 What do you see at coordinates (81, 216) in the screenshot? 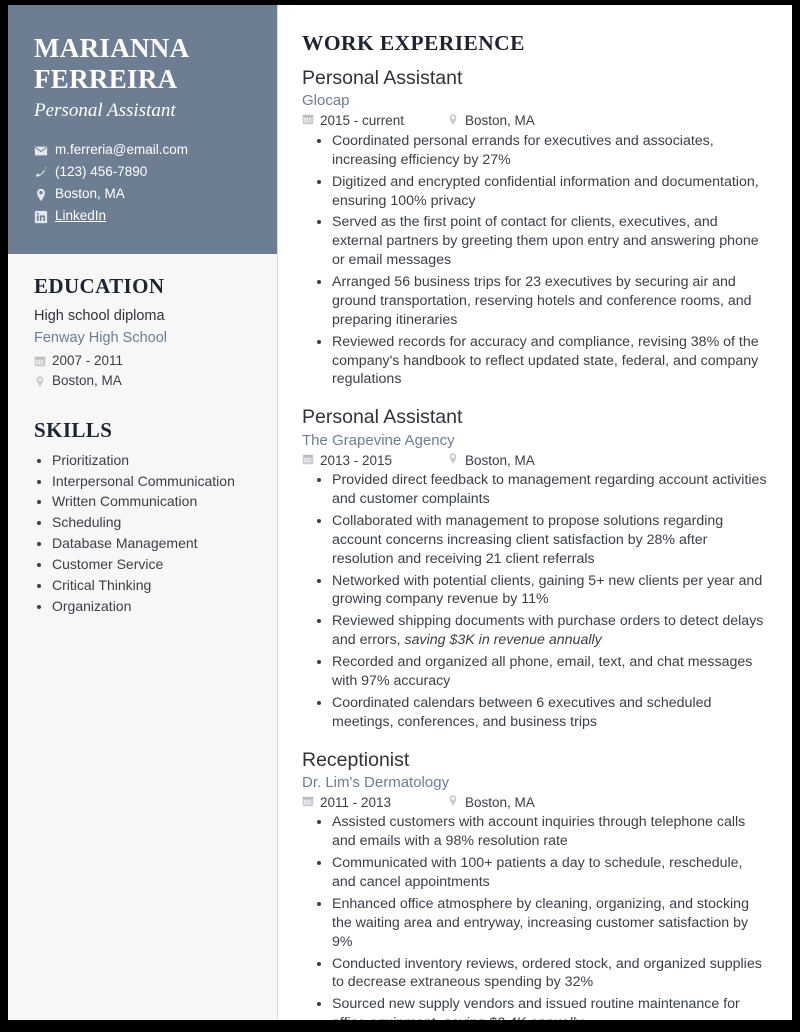
I see `contact-linkedin-text: LinkedIn` at bounding box center [81, 216].